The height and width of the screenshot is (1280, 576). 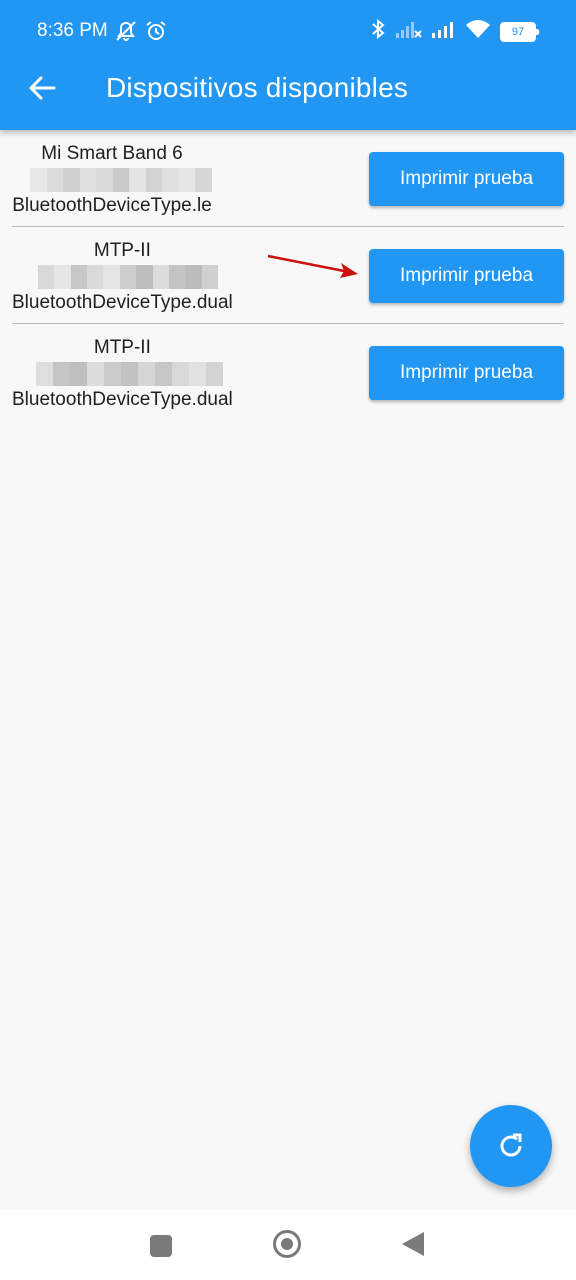 What do you see at coordinates (378, 31) in the screenshot?
I see `bluetooth-icon` at bounding box center [378, 31].